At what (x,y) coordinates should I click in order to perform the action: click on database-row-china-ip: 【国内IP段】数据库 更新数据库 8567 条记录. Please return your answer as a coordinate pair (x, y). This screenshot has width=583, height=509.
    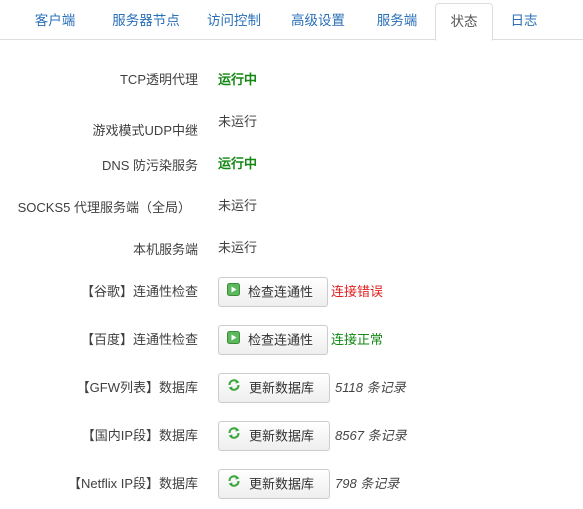
    Looking at the image, I should click on (291, 436).